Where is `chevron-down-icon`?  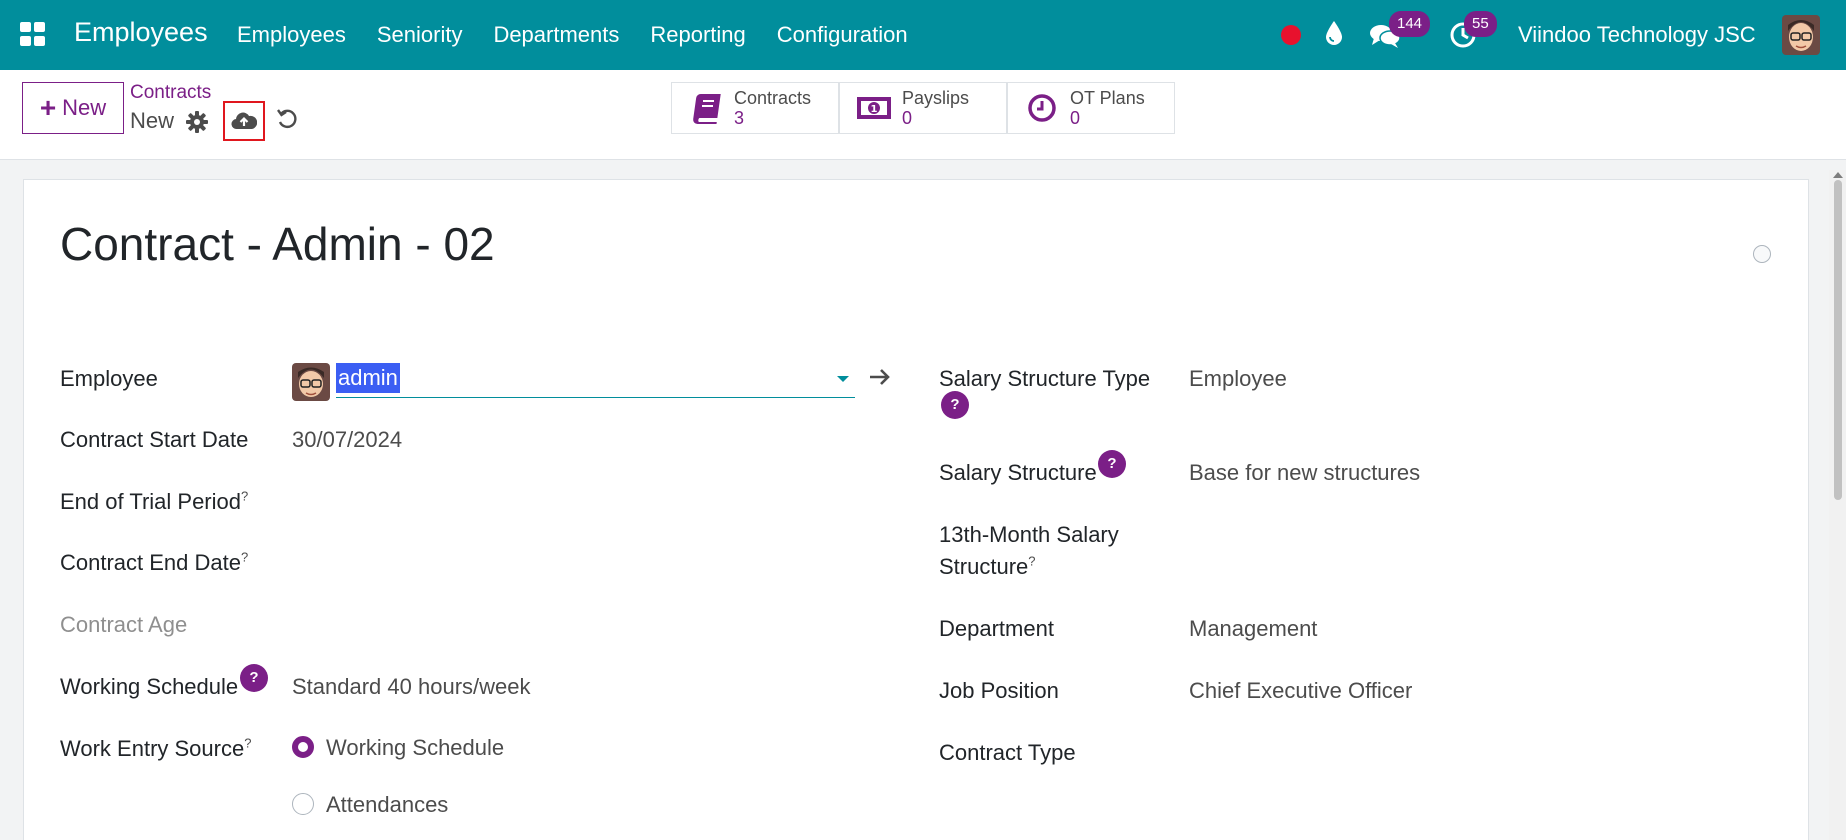
chevron-down-icon is located at coordinates (843, 379).